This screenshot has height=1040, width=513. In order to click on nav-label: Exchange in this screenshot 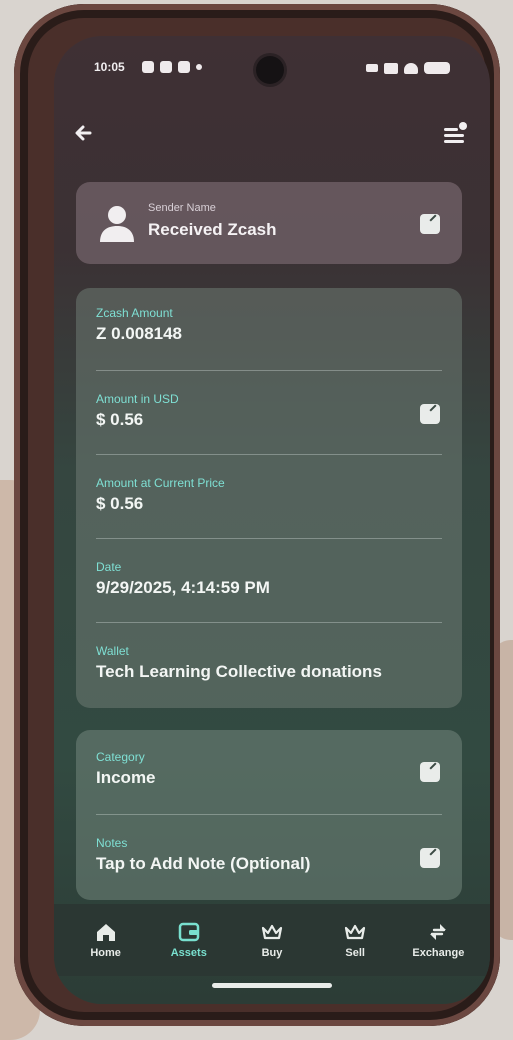, I will do `click(438, 953)`.